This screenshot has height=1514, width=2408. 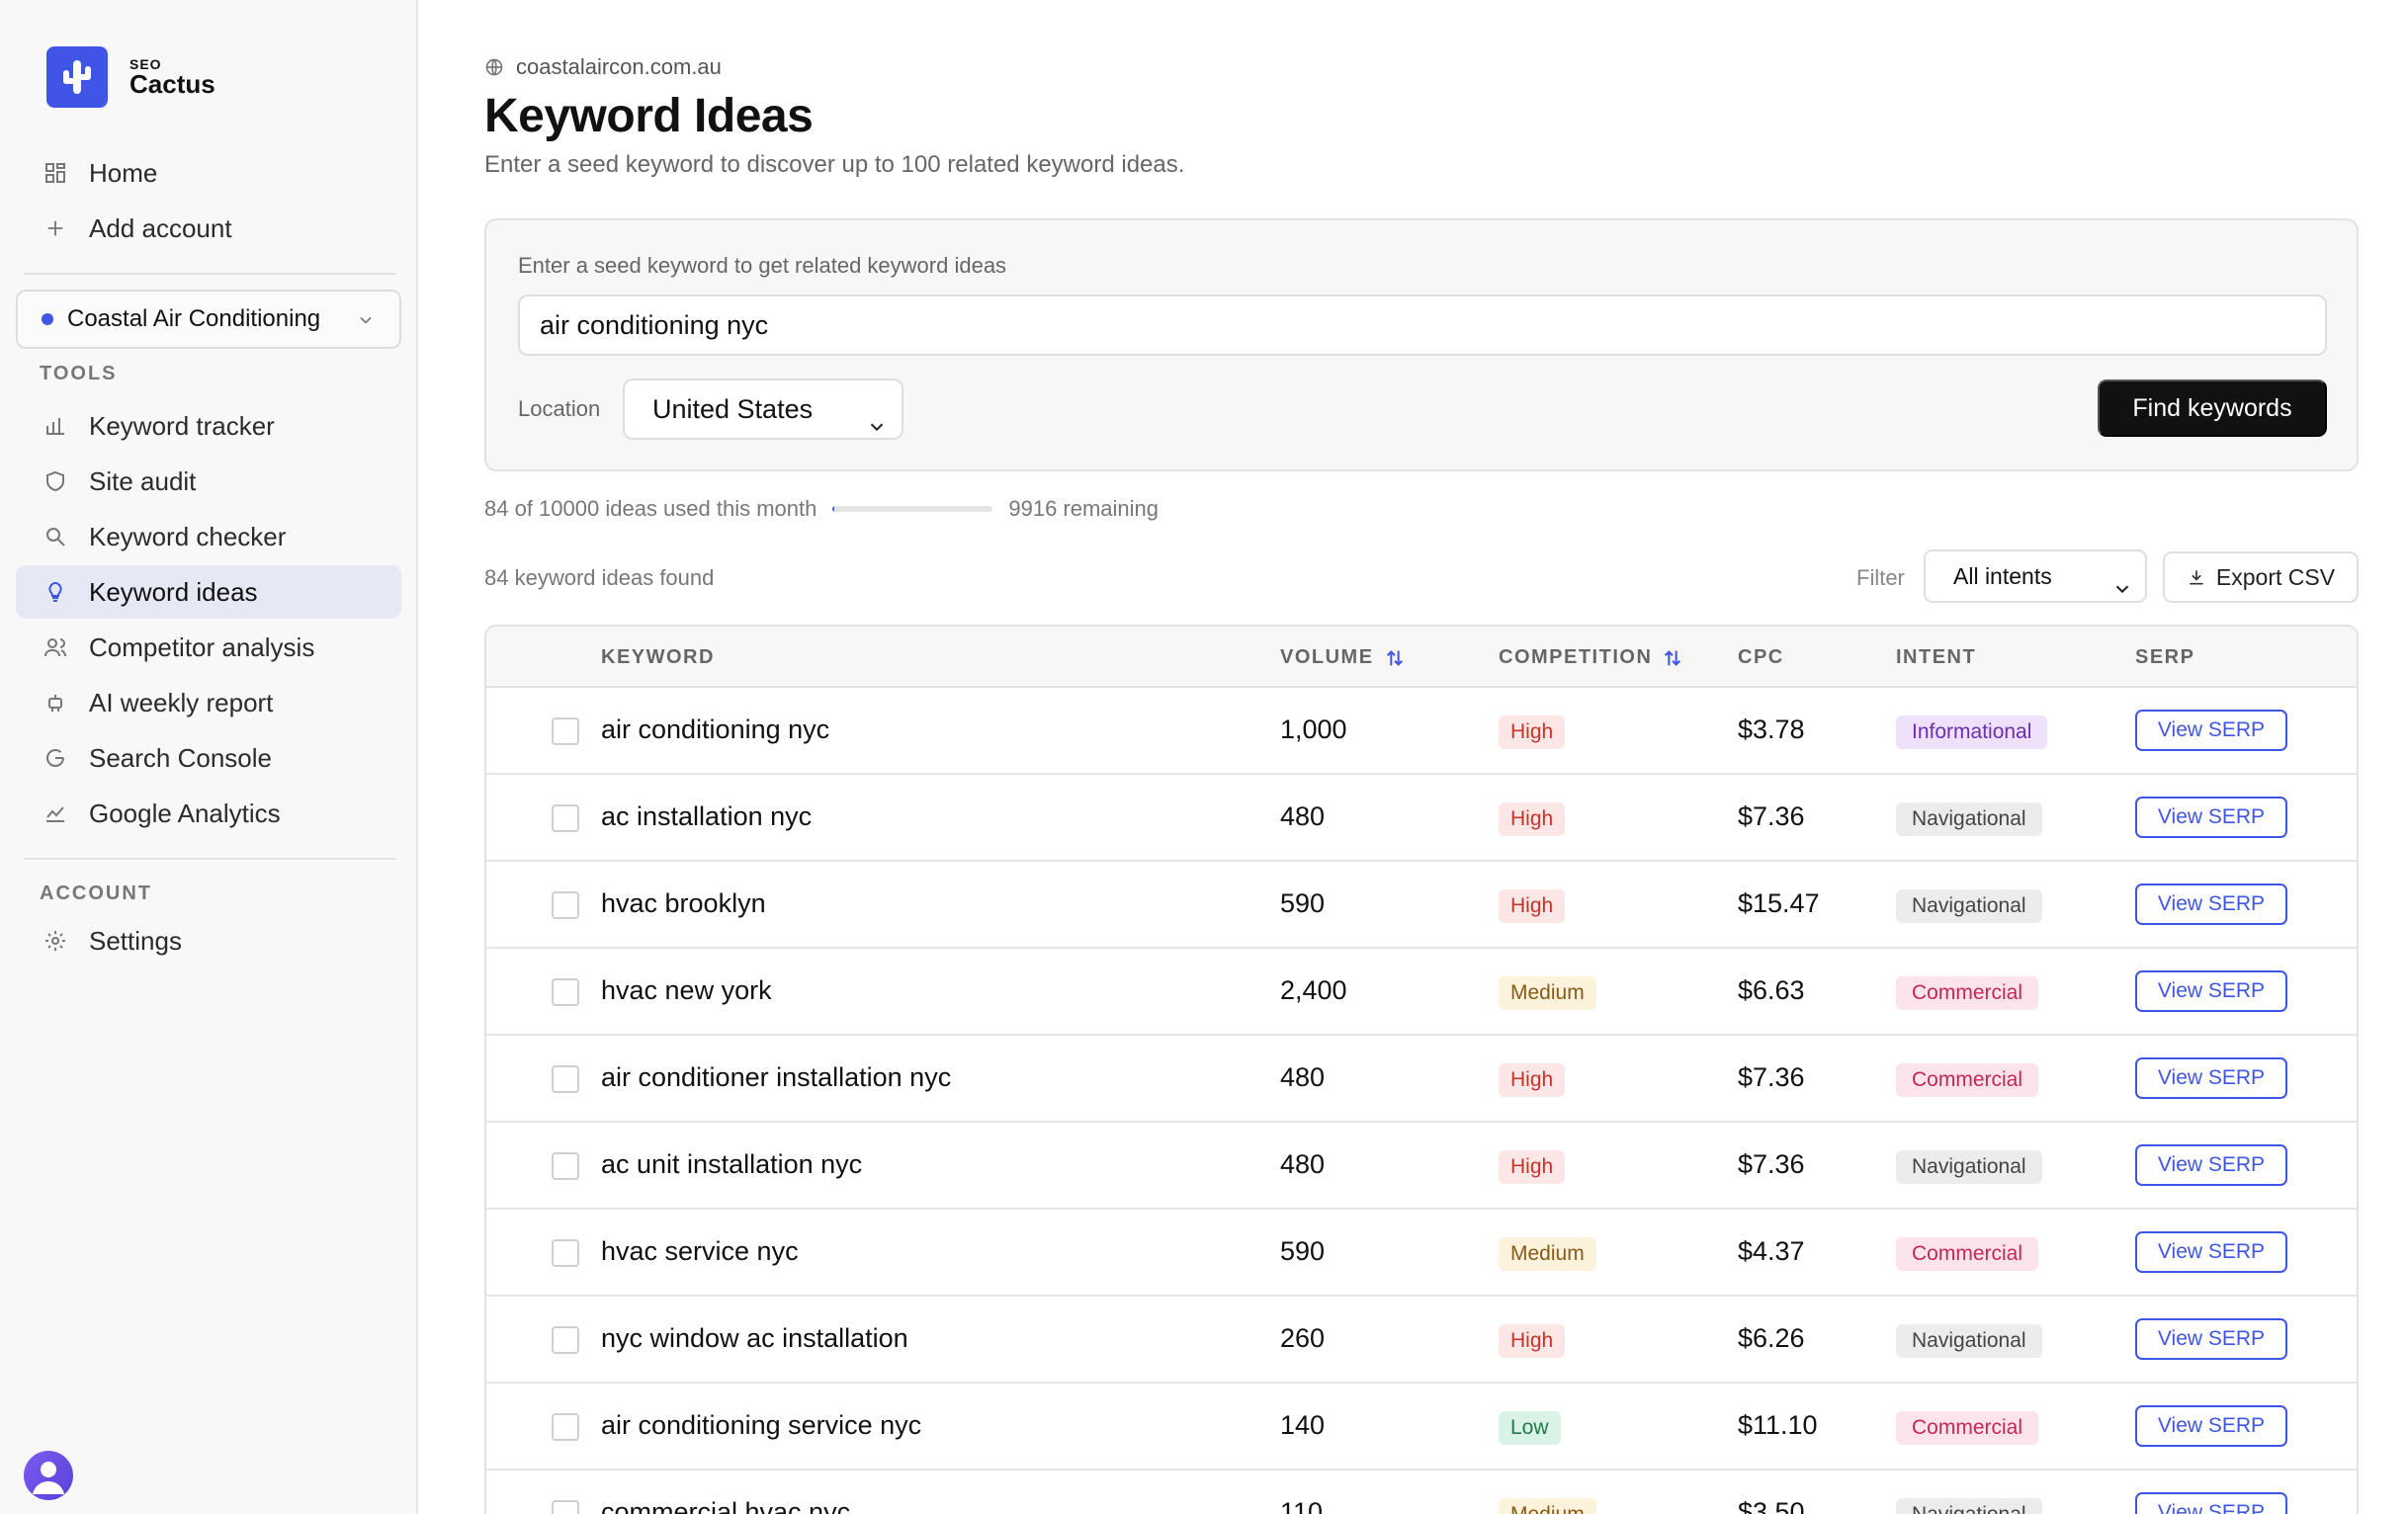 I want to click on brand-logo: SEO Cactus, so click(x=130, y=77).